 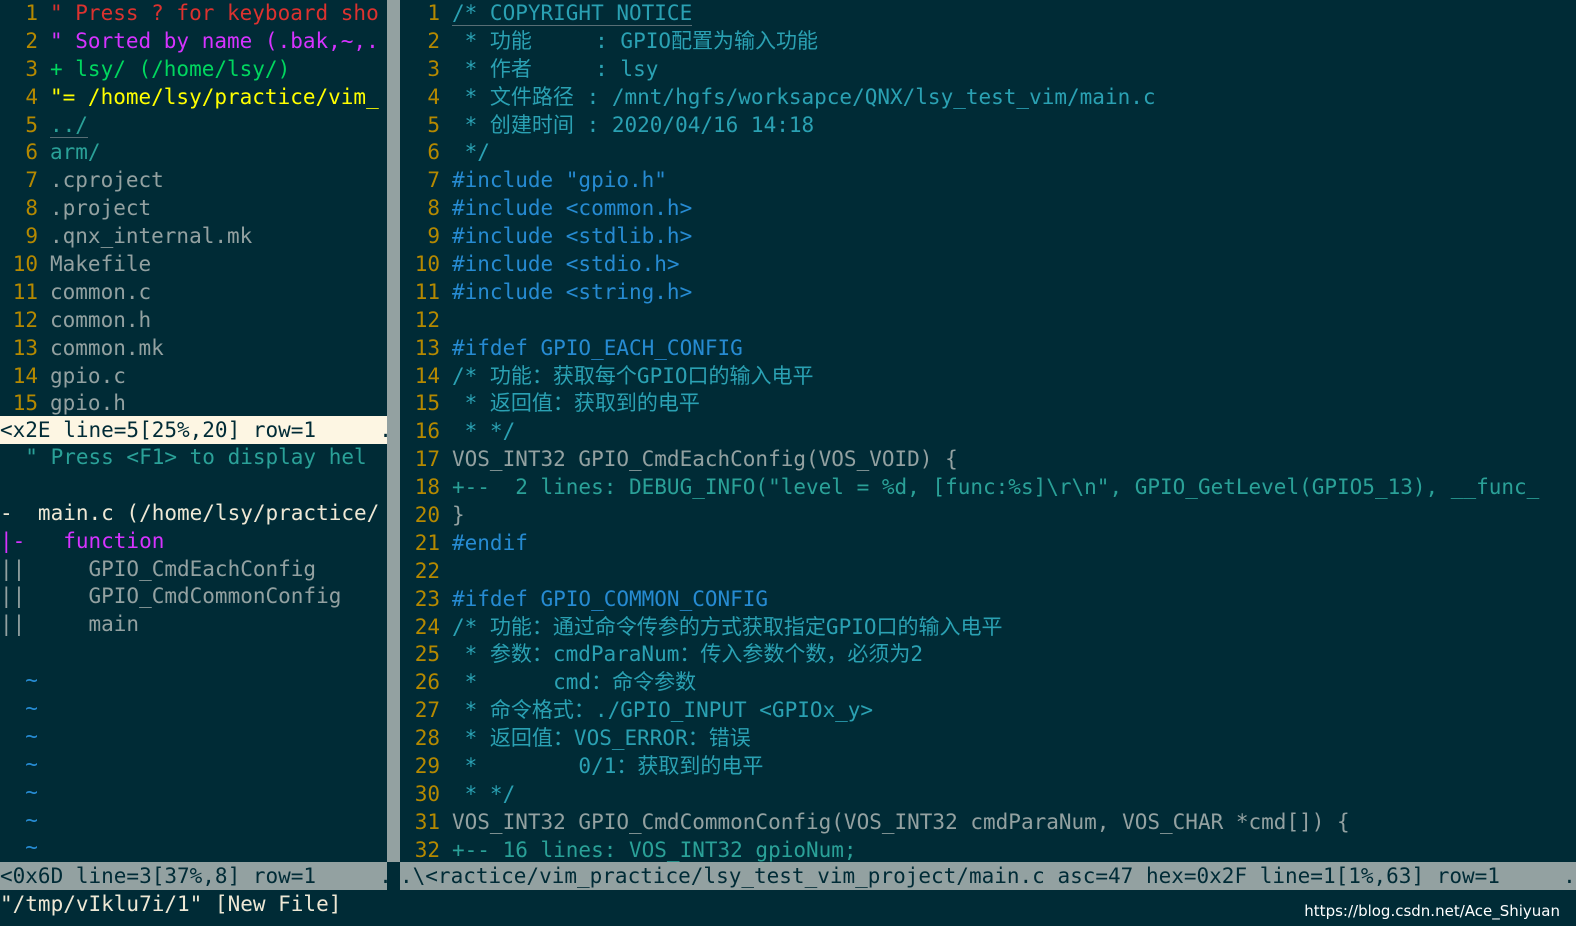 What do you see at coordinates (393, 431) in the screenshot?
I see `vertical-split-divider` at bounding box center [393, 431].